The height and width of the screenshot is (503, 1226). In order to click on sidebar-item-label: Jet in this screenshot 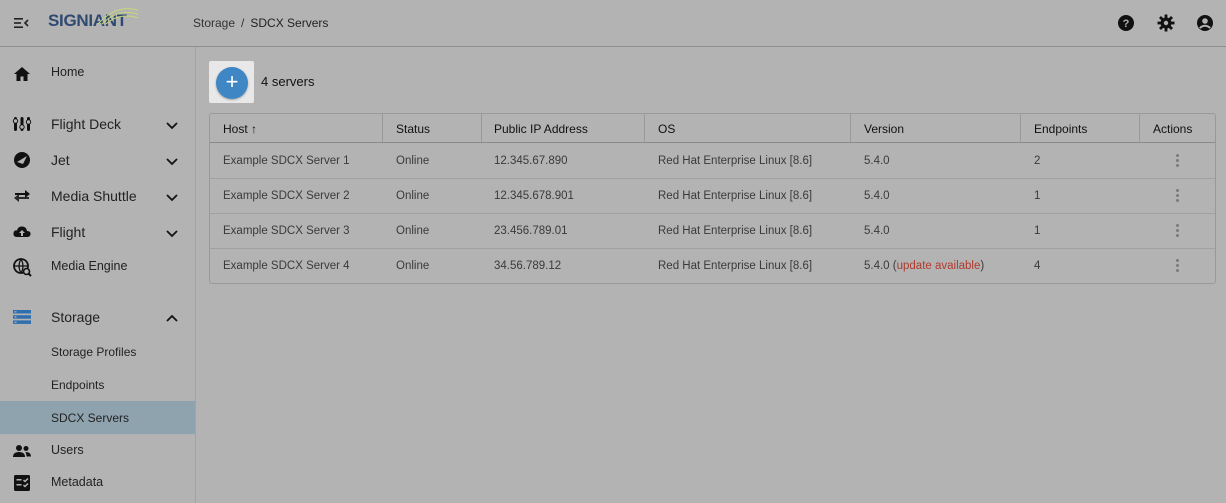, I will do `click(60, 160)`.